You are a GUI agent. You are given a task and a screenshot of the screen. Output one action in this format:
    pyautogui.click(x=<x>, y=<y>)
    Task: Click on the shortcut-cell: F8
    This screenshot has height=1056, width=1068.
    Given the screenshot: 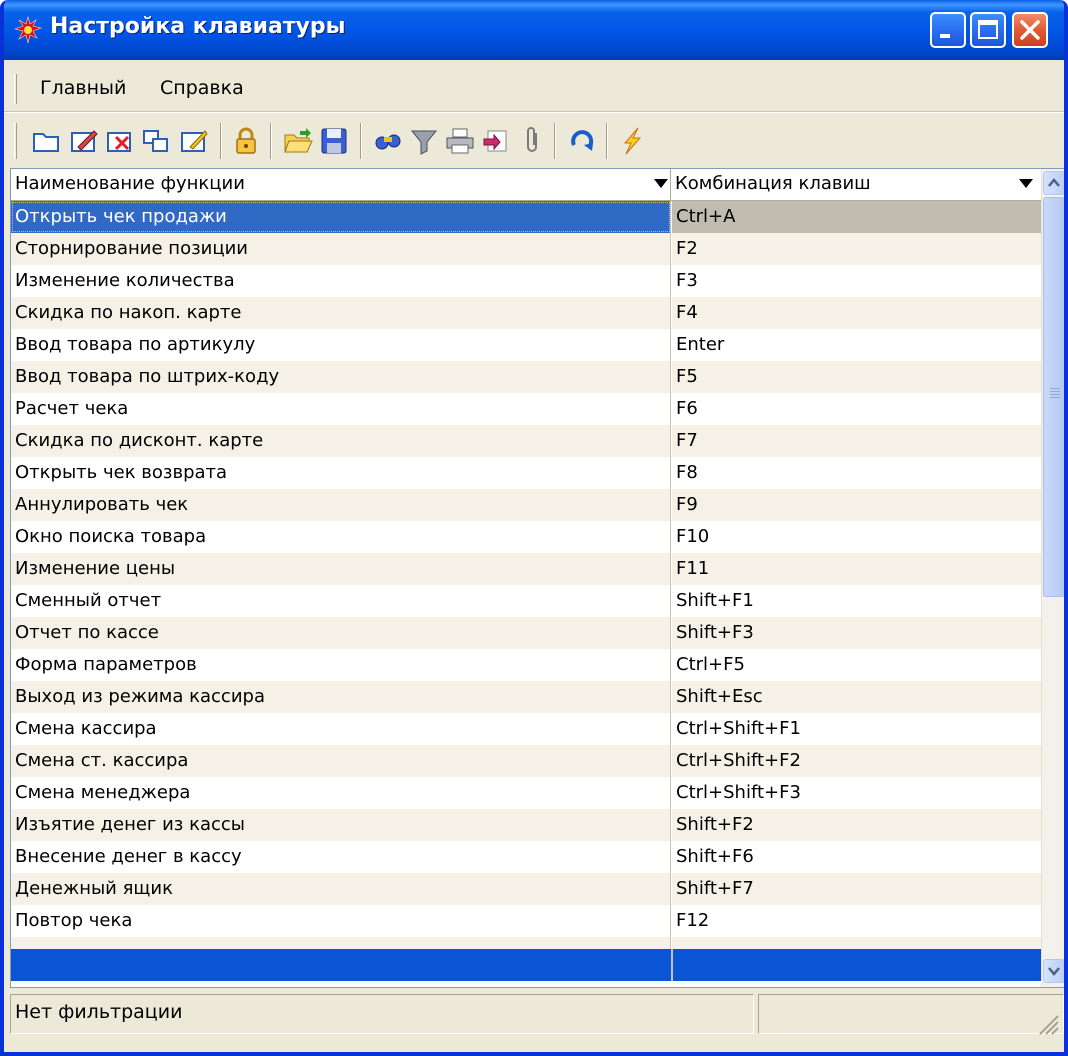 What is the action you would take?
    pyautogui.click(x=856, y=473)
    